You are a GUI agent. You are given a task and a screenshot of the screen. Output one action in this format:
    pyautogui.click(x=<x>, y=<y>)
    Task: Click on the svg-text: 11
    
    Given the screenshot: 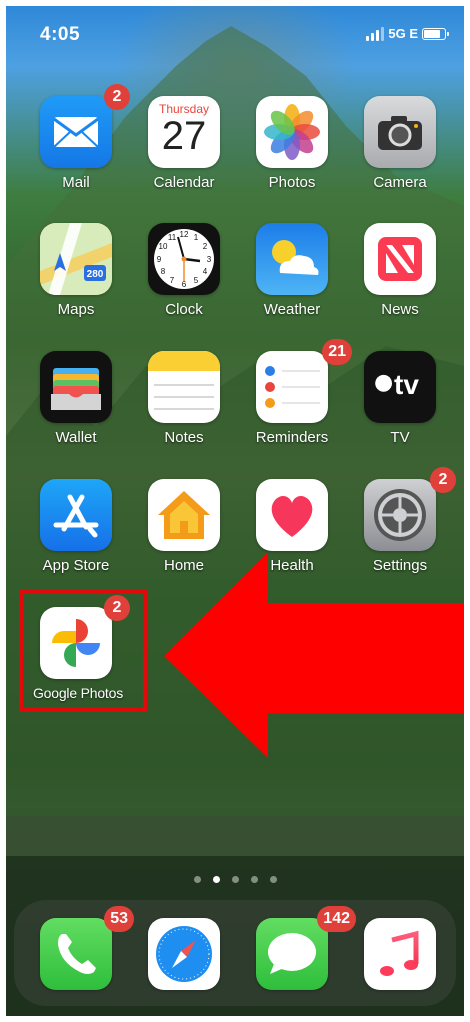 What is the action you would take?
    pyautogui.click(x=172, y=237)
    